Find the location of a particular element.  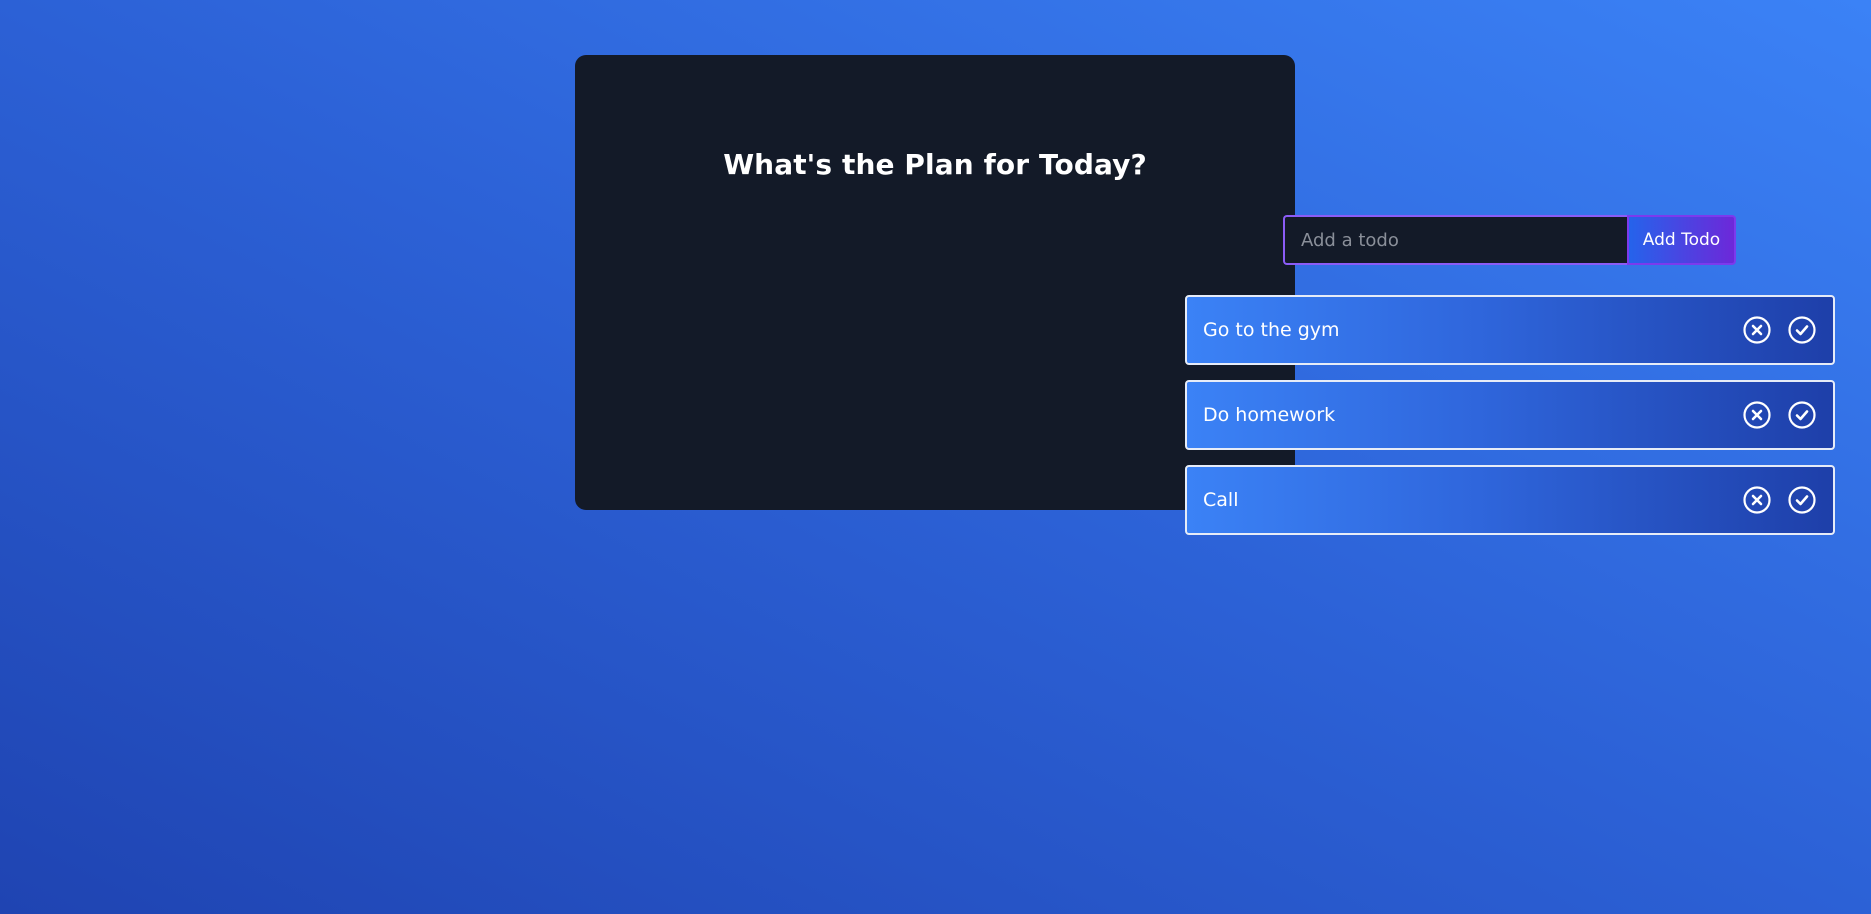

todo-form: Add Todo is located at coordinates (1509, 240).